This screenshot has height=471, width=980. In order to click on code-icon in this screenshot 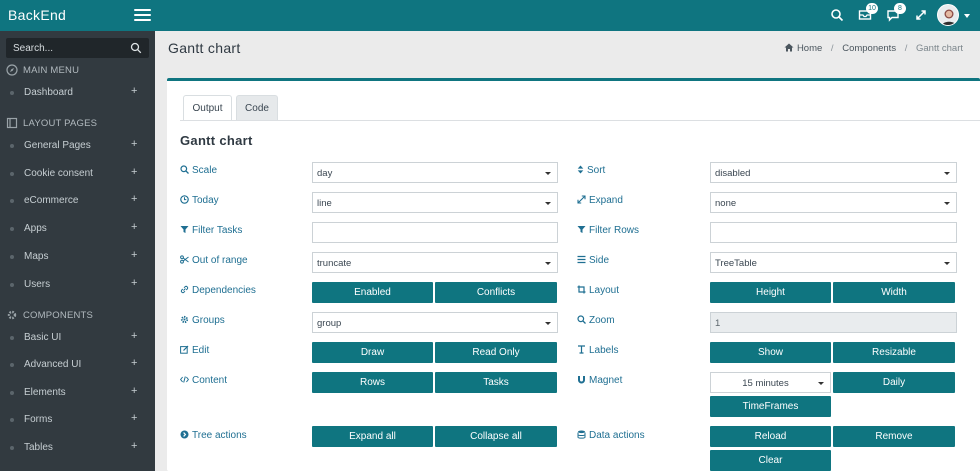, I will do `click(184, 379)`.